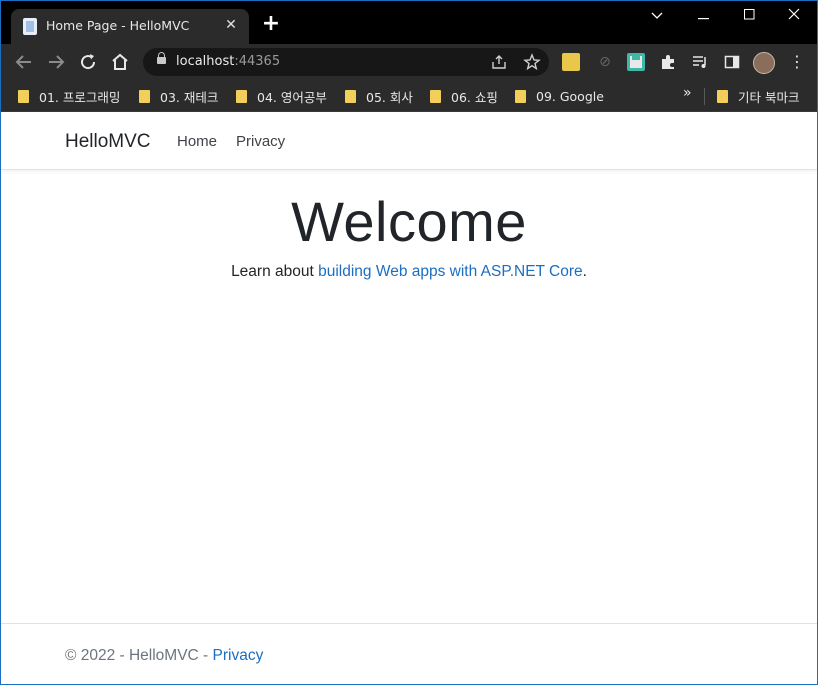 This screenshot has height=685, width=818. Describe the element at coordinates (120, 62) in the screenshot. I see `home-icon` at that location.